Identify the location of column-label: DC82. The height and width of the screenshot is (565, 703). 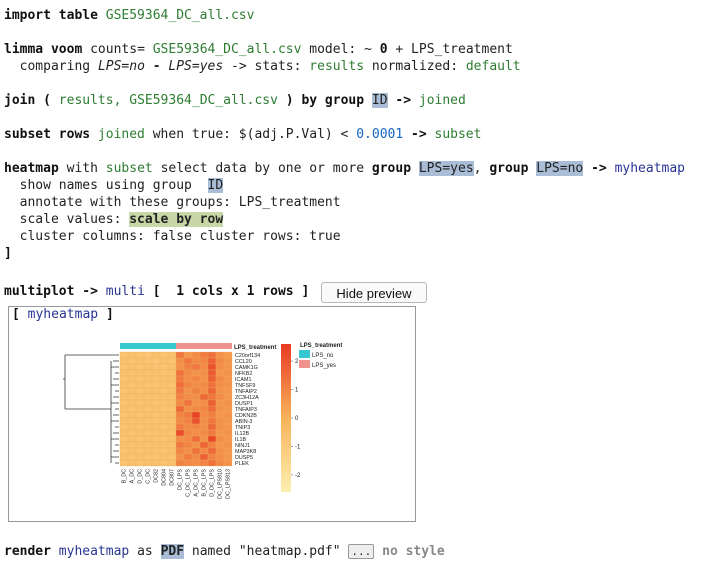
(157, 476).